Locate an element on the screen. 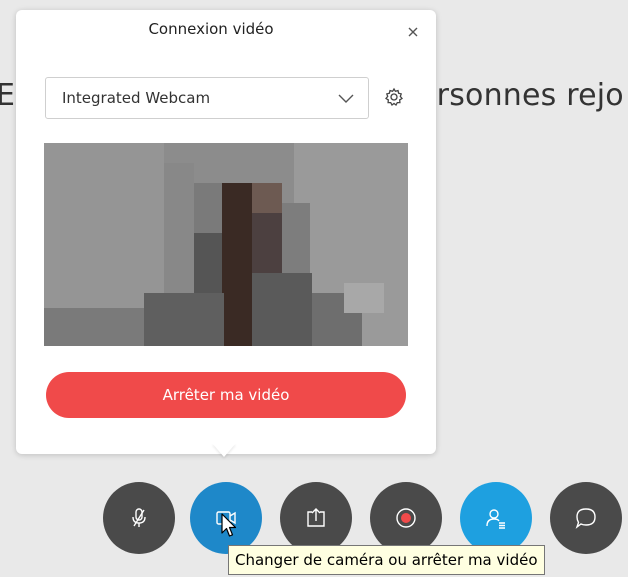 Image resolution: width=628 pixels, height=577 pixels. chevron-down-icon is located at coordinates (346, 98).